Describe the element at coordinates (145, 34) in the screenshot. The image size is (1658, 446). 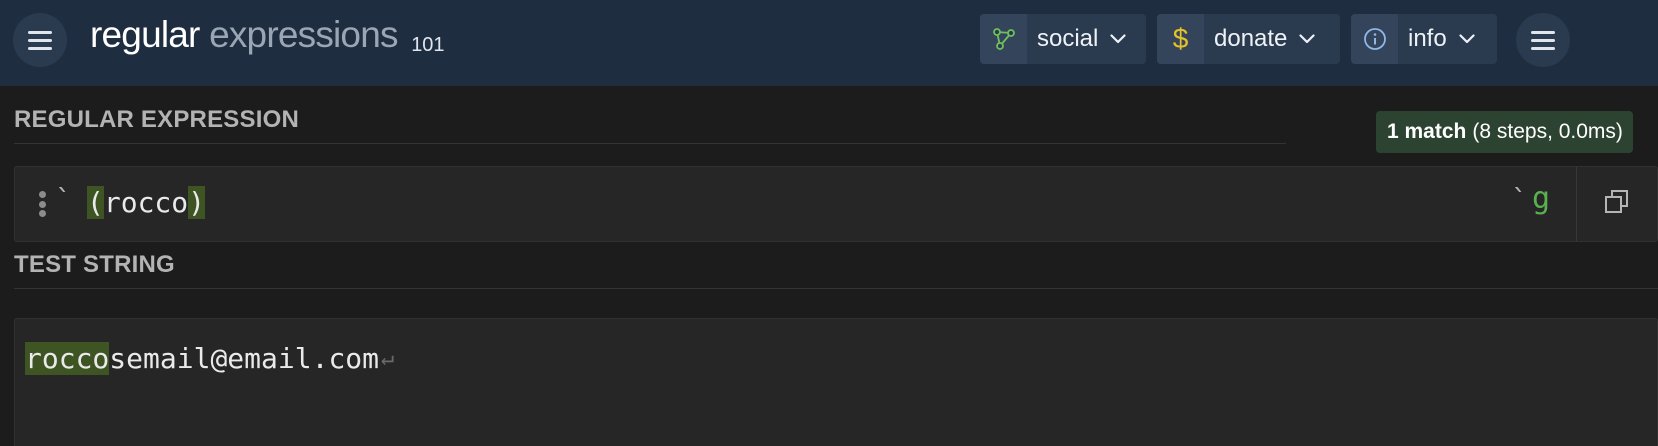
I see `logo-word-regular: regular` at that location.